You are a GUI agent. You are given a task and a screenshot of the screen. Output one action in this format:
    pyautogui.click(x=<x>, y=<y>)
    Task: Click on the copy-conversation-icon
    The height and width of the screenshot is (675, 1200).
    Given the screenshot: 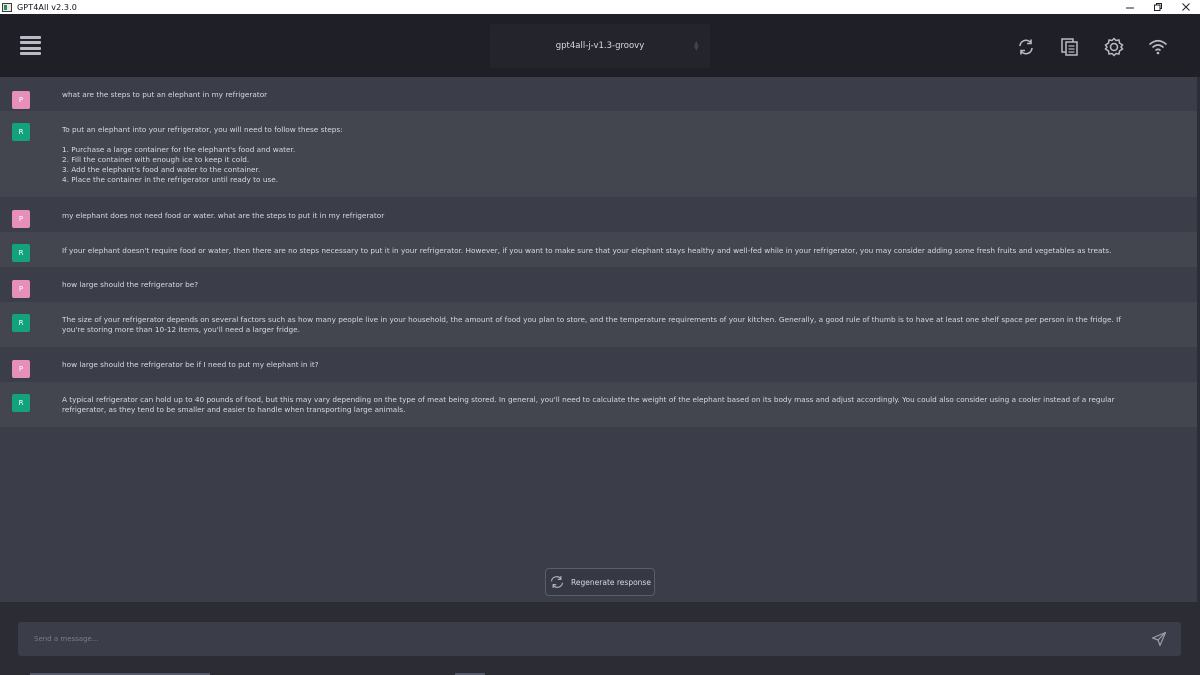 What is the action you would take?
    pyautogui.click(x=1069, y=47)
    